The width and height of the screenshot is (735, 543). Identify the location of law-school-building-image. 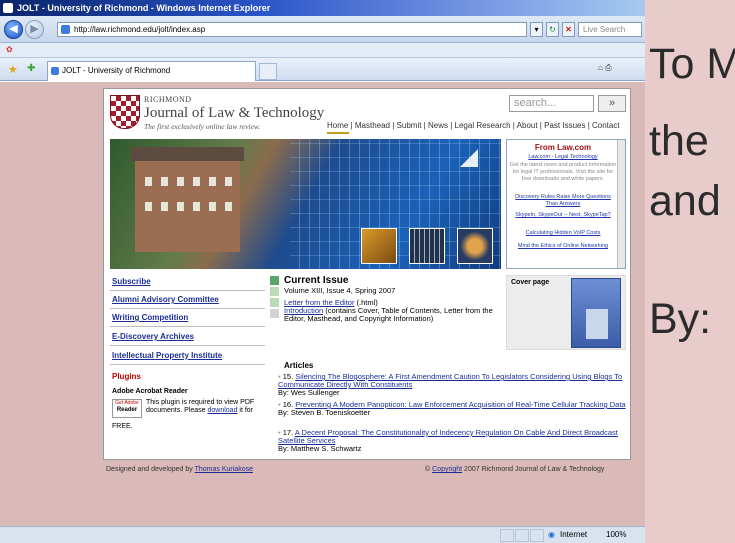
(187, 199).